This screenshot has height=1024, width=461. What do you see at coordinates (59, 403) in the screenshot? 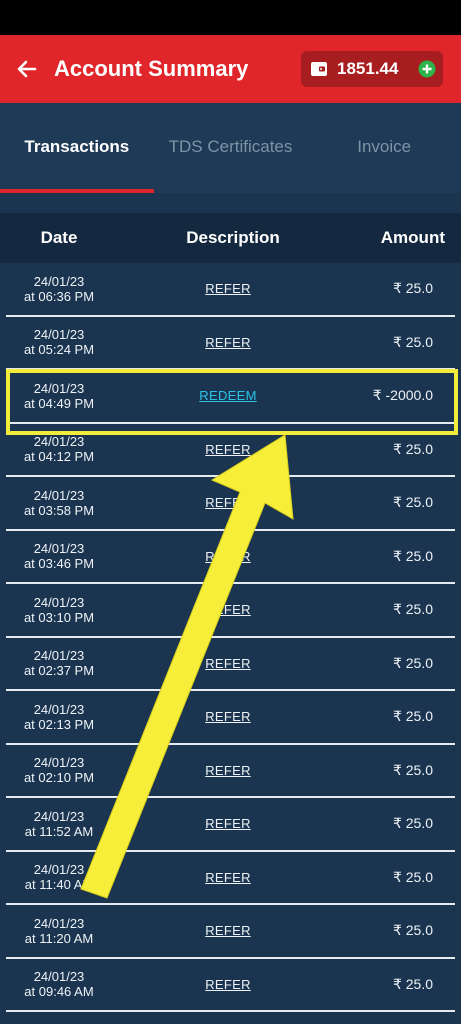
I see `row-date-time: at 04:49 PM` at bounding box center [59, 403].